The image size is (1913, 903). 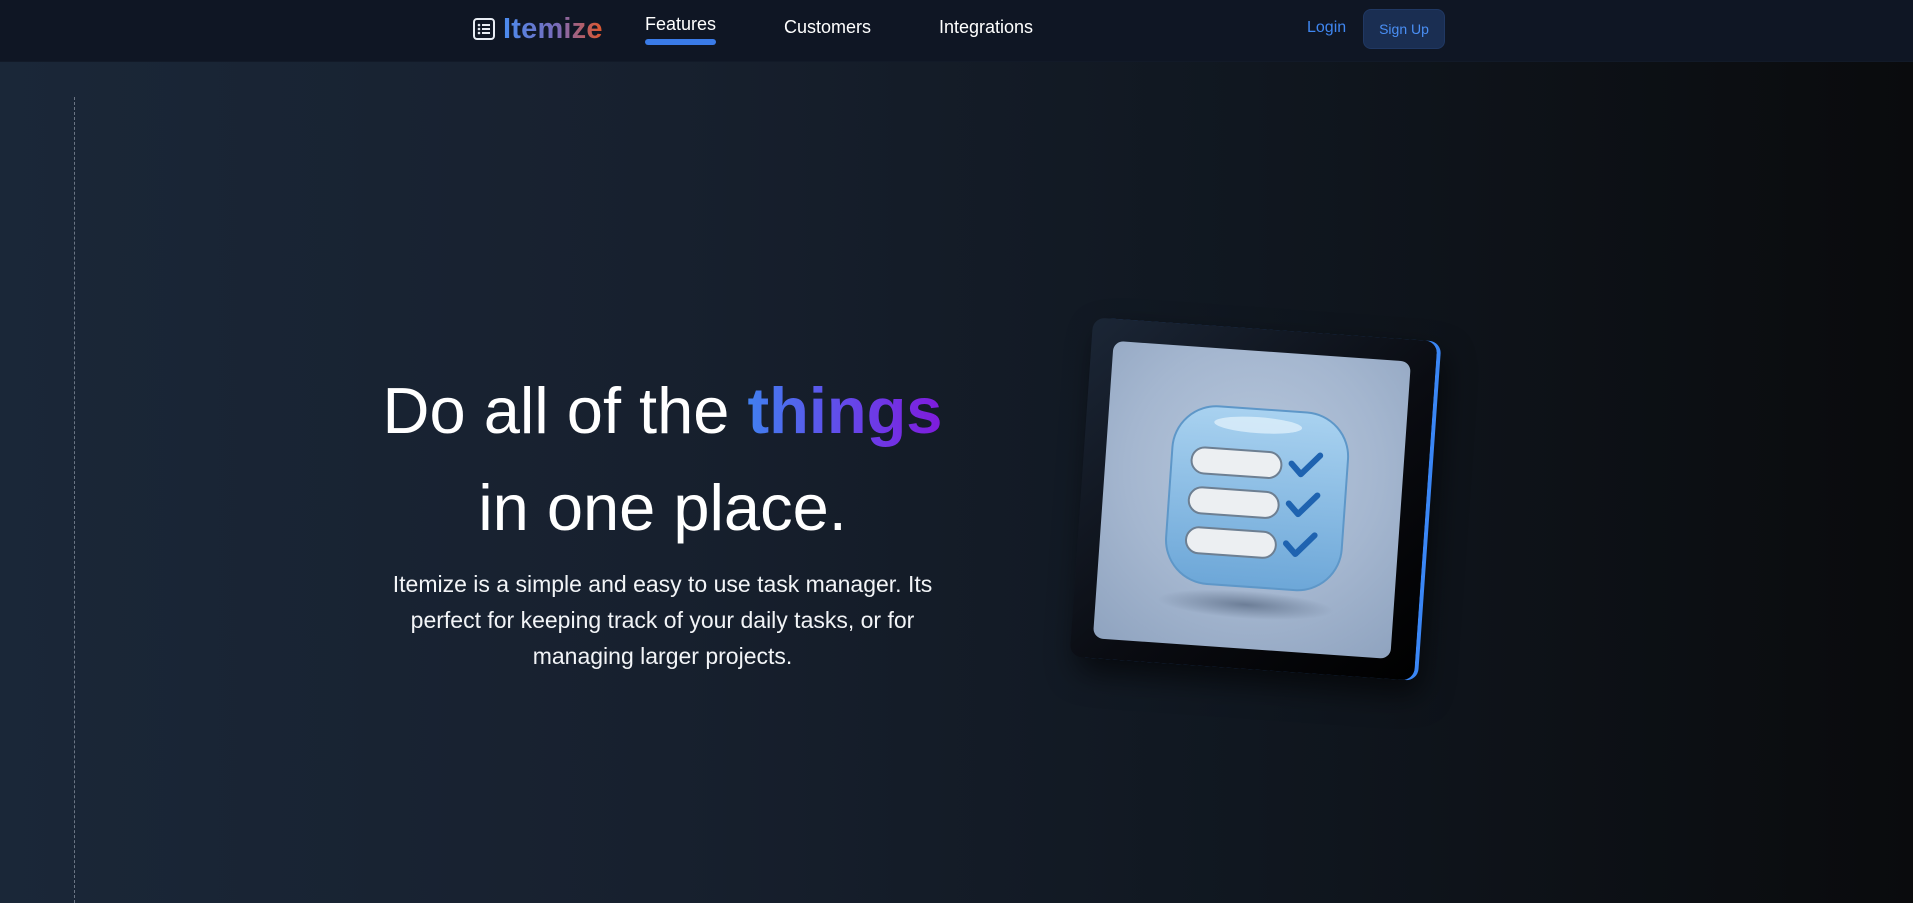 I want to click on list-icon, so click(x=484, y=29).